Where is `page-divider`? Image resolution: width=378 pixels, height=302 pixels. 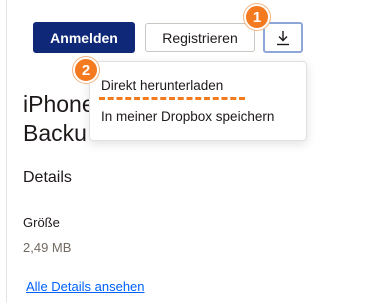 page-divider is located at coordinates (6, 151).